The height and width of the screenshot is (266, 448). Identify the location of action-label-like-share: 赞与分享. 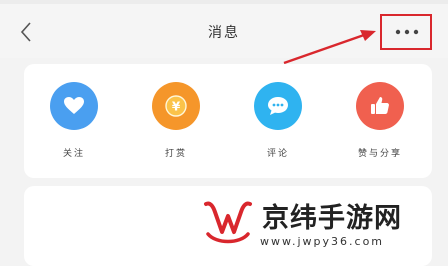
(379, 154).